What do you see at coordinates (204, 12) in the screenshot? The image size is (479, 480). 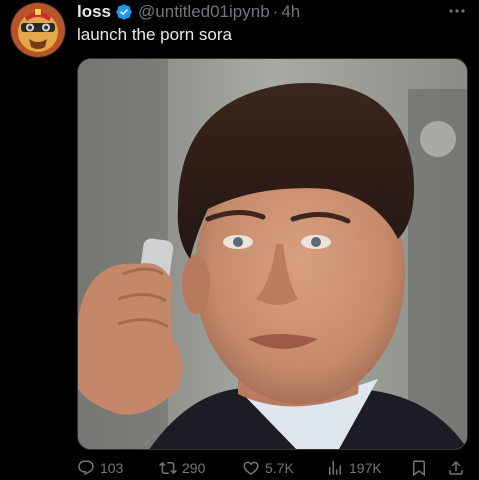 I see `user-handle: @untitled01ipynb` at bounding box center [204, 12].